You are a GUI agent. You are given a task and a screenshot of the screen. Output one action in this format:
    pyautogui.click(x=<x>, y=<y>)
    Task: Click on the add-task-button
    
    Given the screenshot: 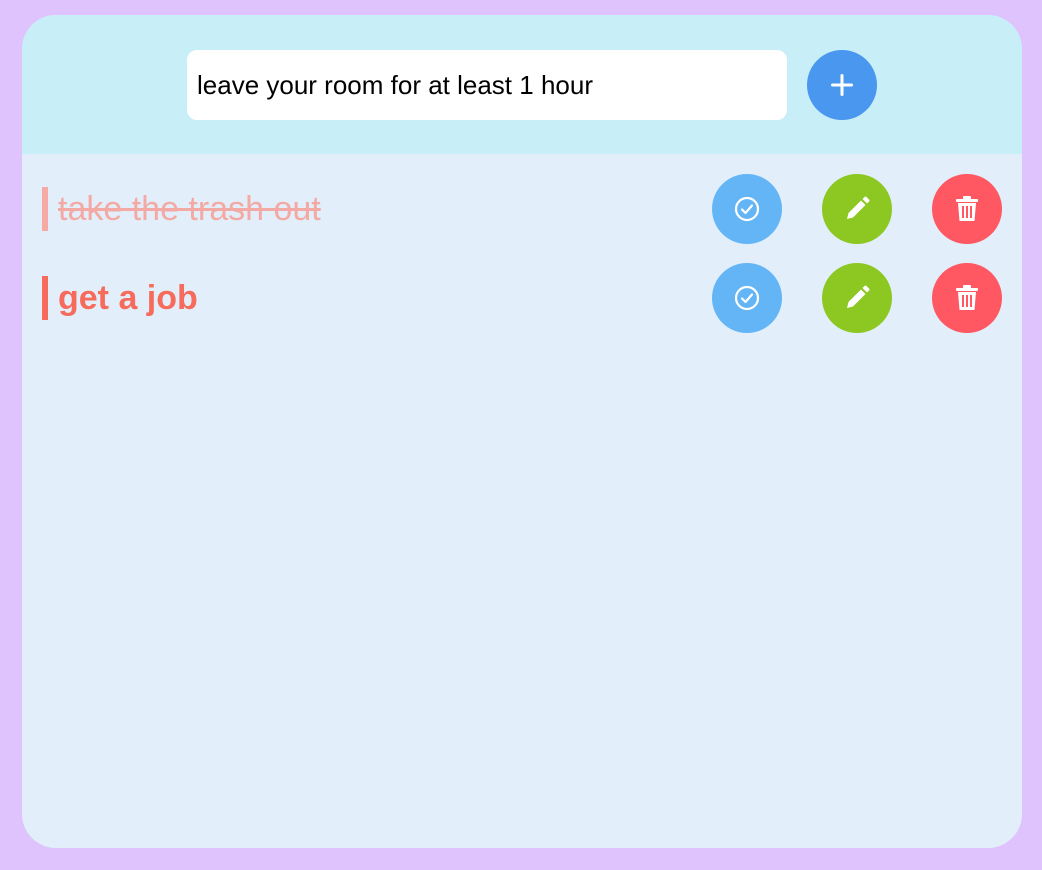 What is the action you would take?
    pyautogui.click(x=842, y=85)
    